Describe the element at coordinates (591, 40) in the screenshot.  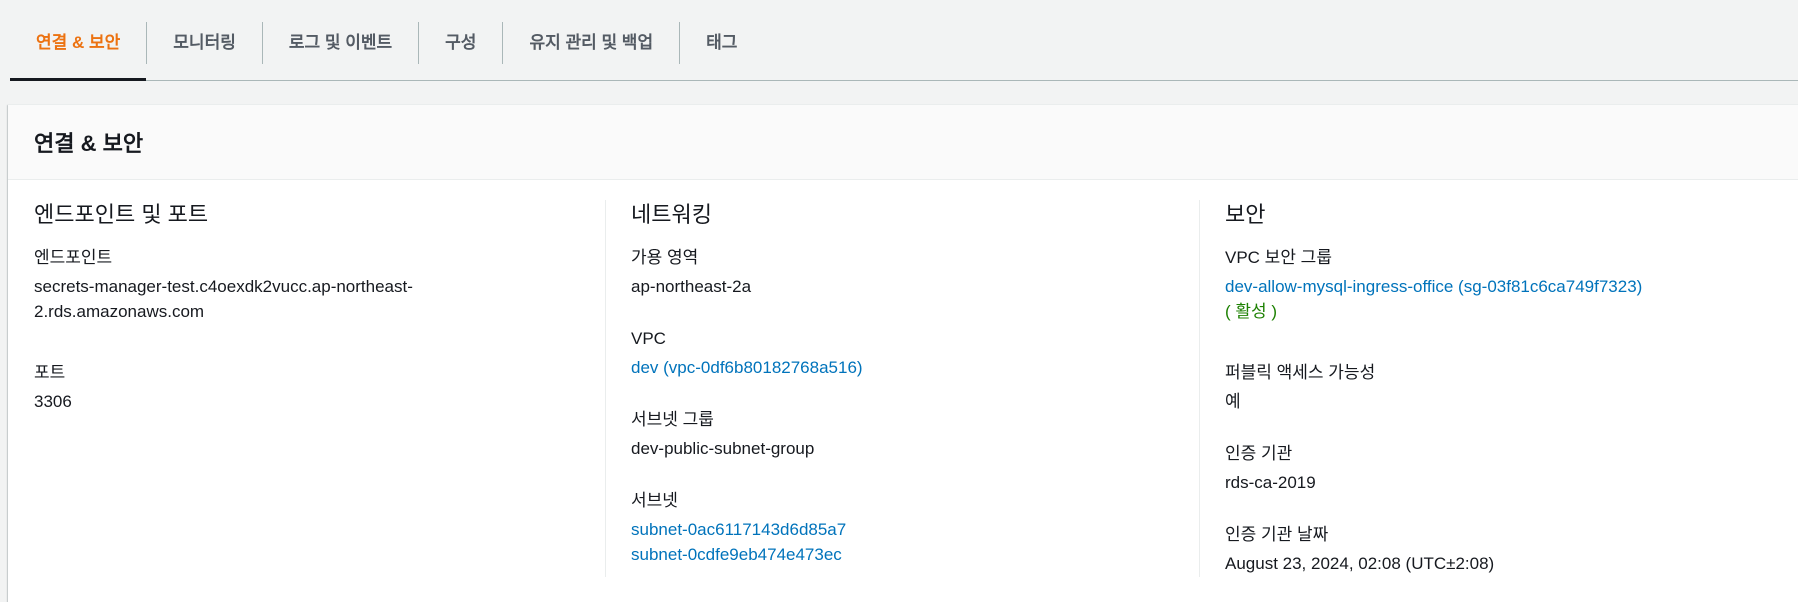
I see `tab-maintenance-backups: 유지 관리 및 백업` at that location.